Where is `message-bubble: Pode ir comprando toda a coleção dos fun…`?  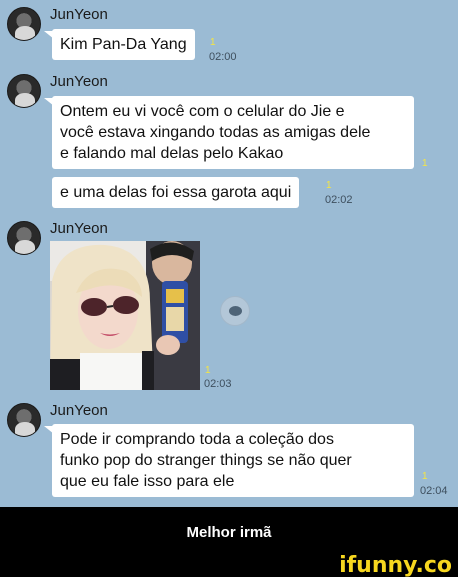 message-bubble: Pode ir comprando toda a coleção dos fun… is located at coordinates (229, 460).